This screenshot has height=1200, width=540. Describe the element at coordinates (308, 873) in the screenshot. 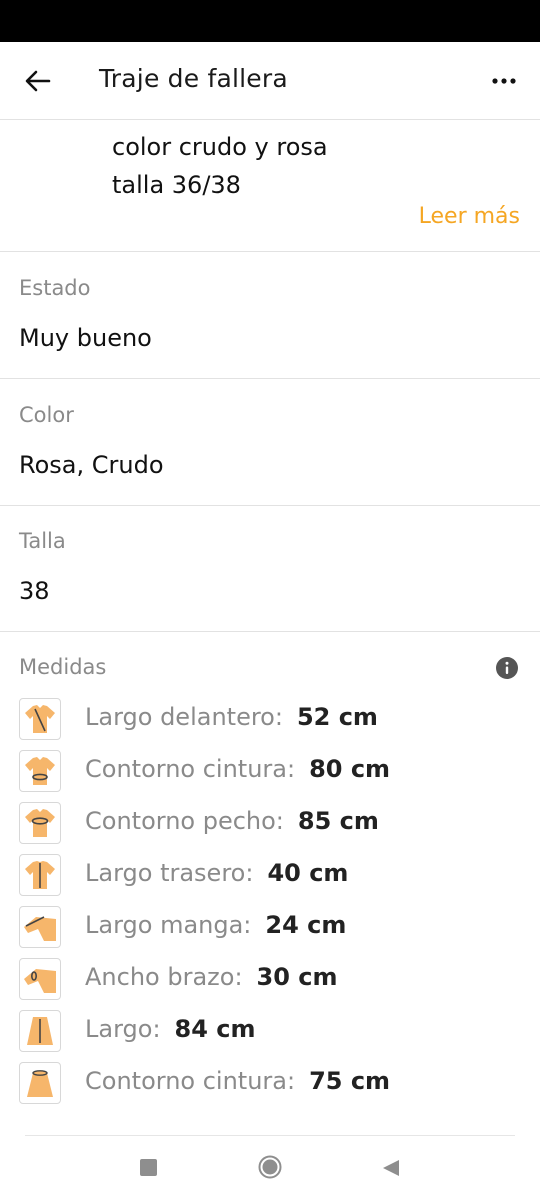

I see `measure-value: 40 cm` at that location.